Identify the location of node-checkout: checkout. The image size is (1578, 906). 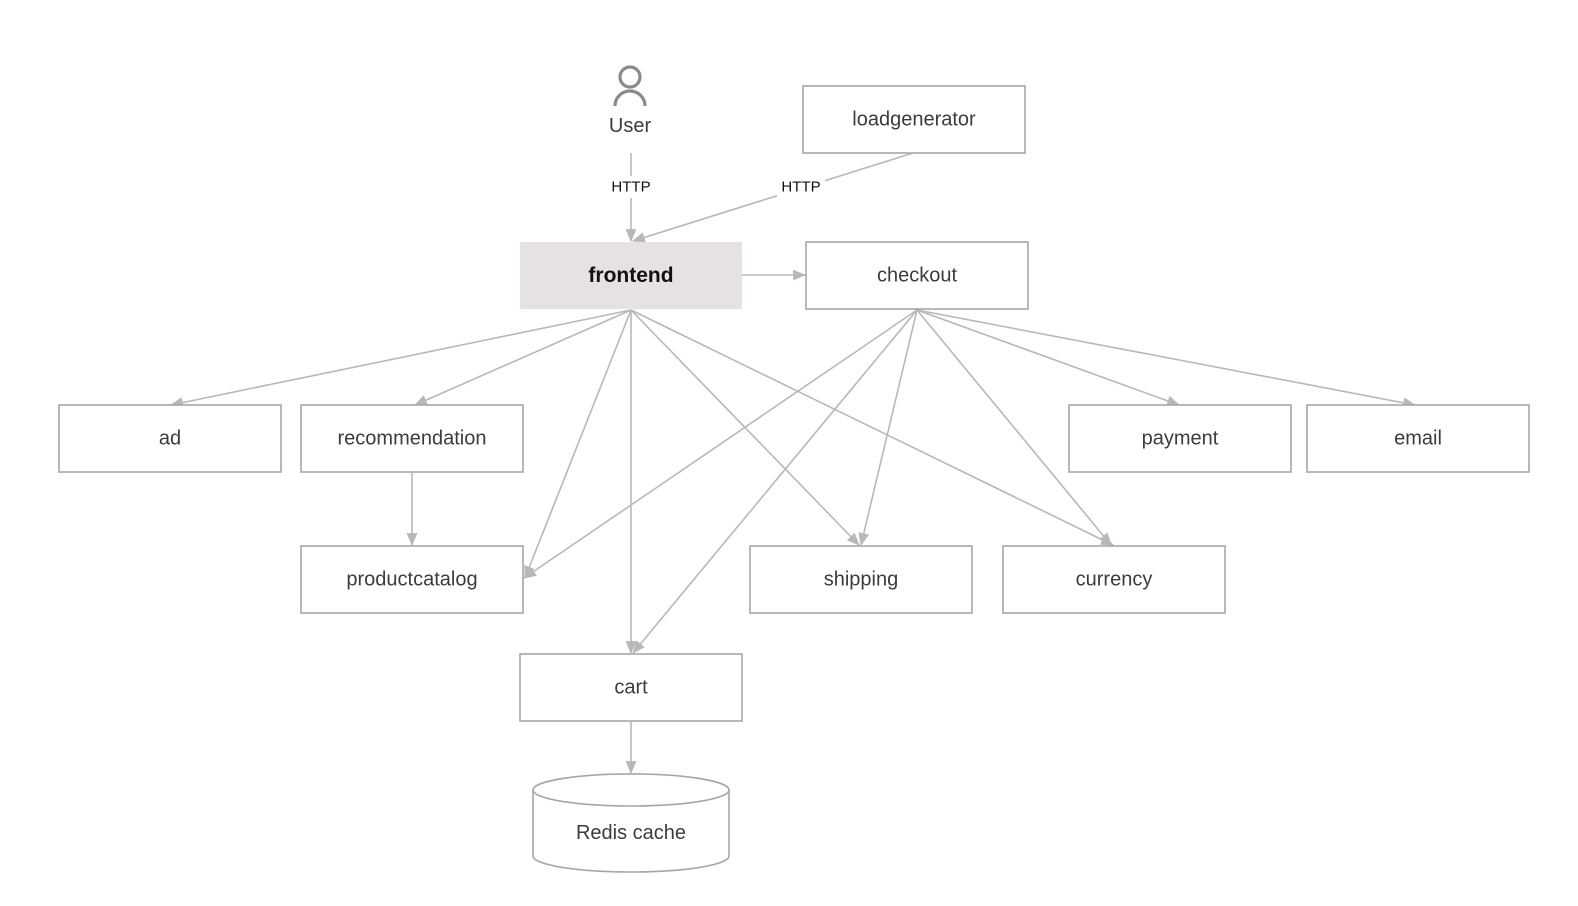
(917, 275).